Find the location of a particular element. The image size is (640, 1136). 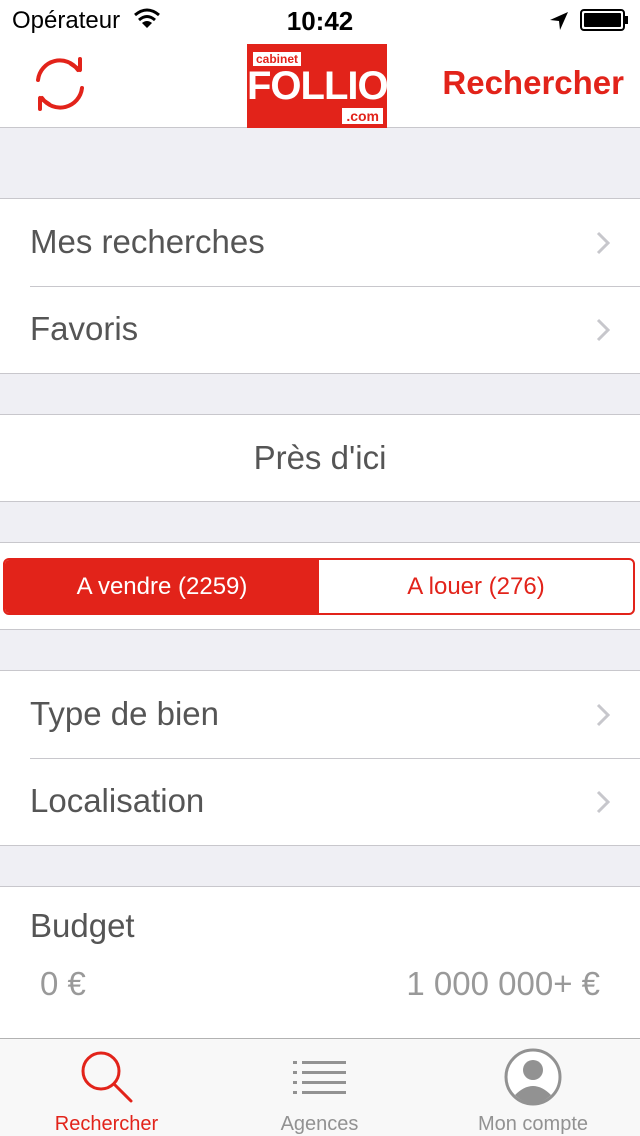

my-searches-label: Mes recherches is located at coordinates (147, 241).